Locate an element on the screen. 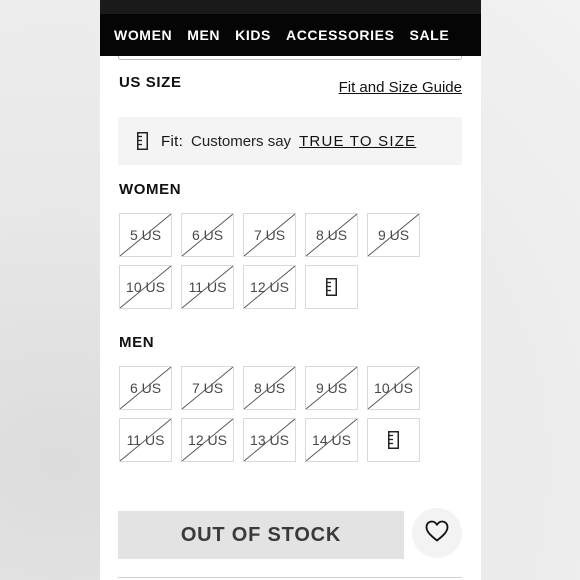 This screenshot has height=580, width=580. size-option-unavailable: 13 US is located at coordinates (269, 440).